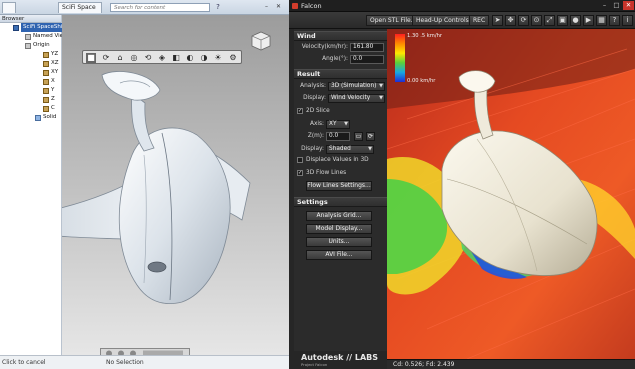 The width and height of the screenshot is (635, 369). I want to click on settings-section-heading: Settings, so click(340, 202).